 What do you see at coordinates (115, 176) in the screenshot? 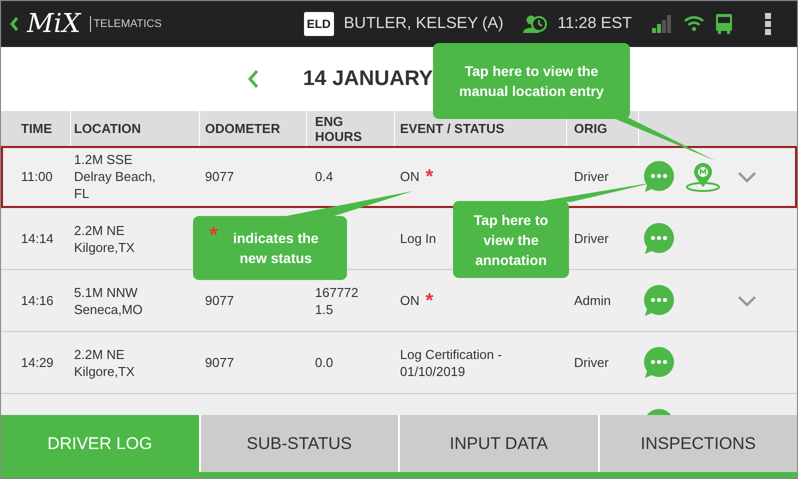
I see `location-text: 1.2M SSE Delray Beach, FL` at bounding box center [115, 176].